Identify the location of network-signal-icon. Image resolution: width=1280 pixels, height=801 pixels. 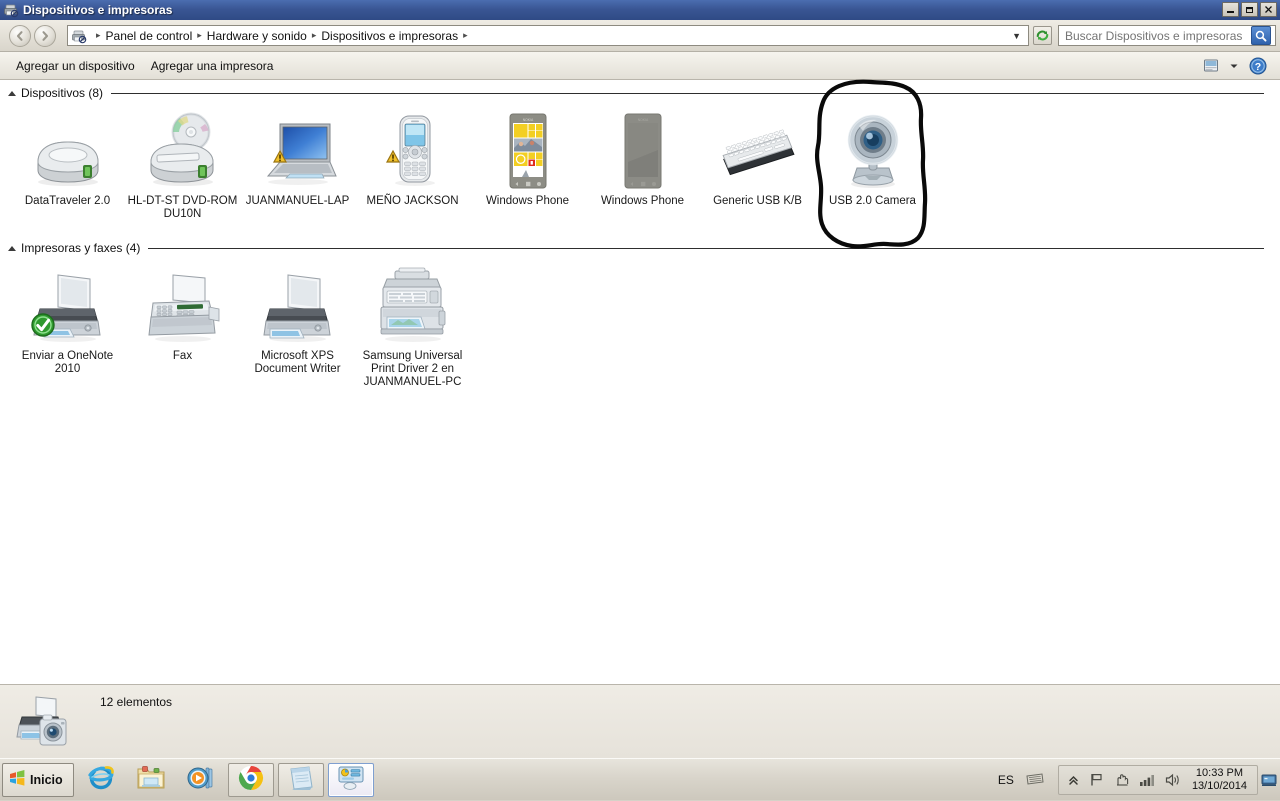
(1147, 780).